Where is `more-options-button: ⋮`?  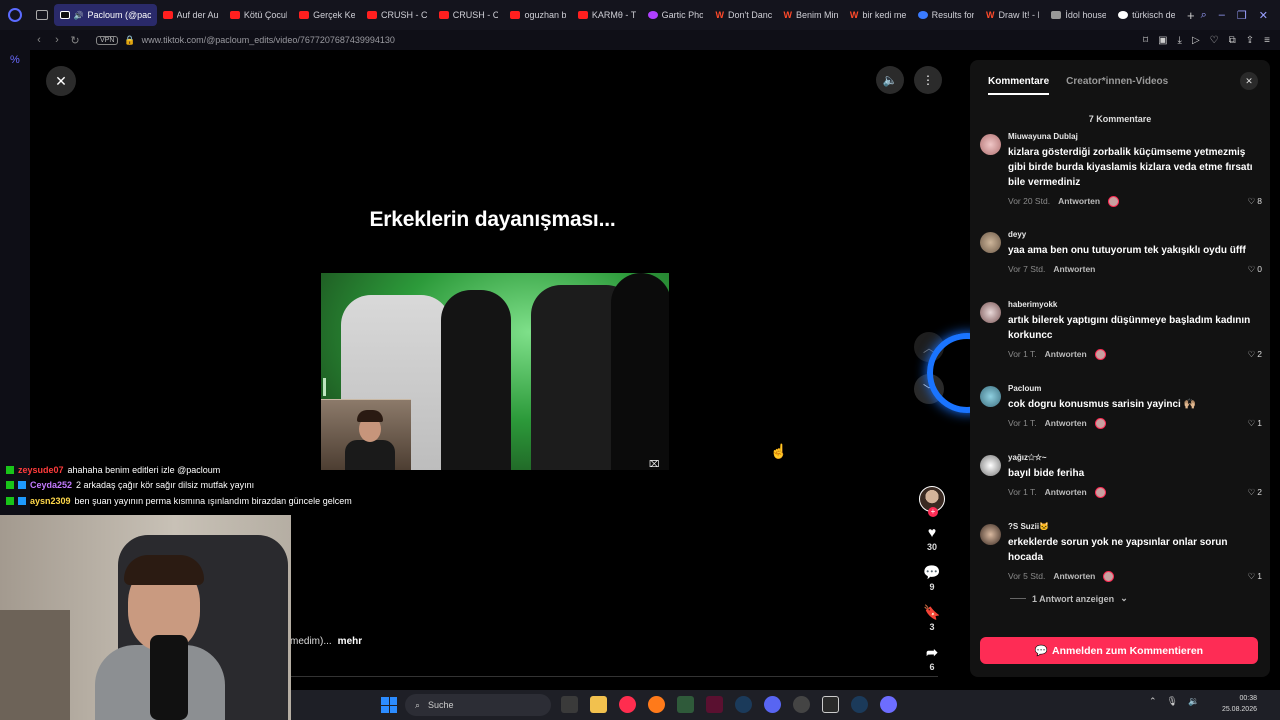
more-options-button: ⋮ is located at coordinates (928, 80).